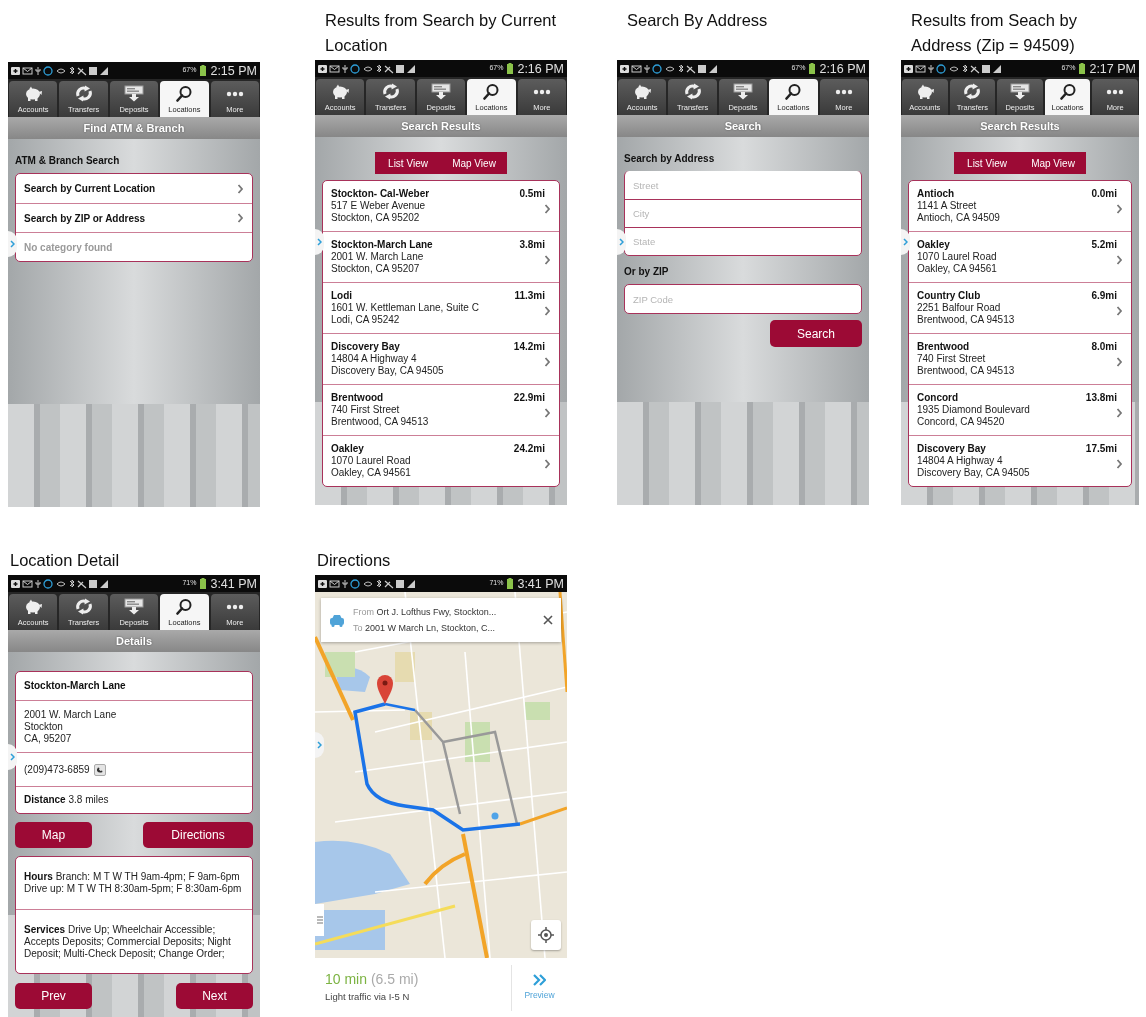  What do you see at coordinates (441, 33) in the screenshot?
I see `screen-caption: Results from Search by Current Location` at bounding box center [441, 33].